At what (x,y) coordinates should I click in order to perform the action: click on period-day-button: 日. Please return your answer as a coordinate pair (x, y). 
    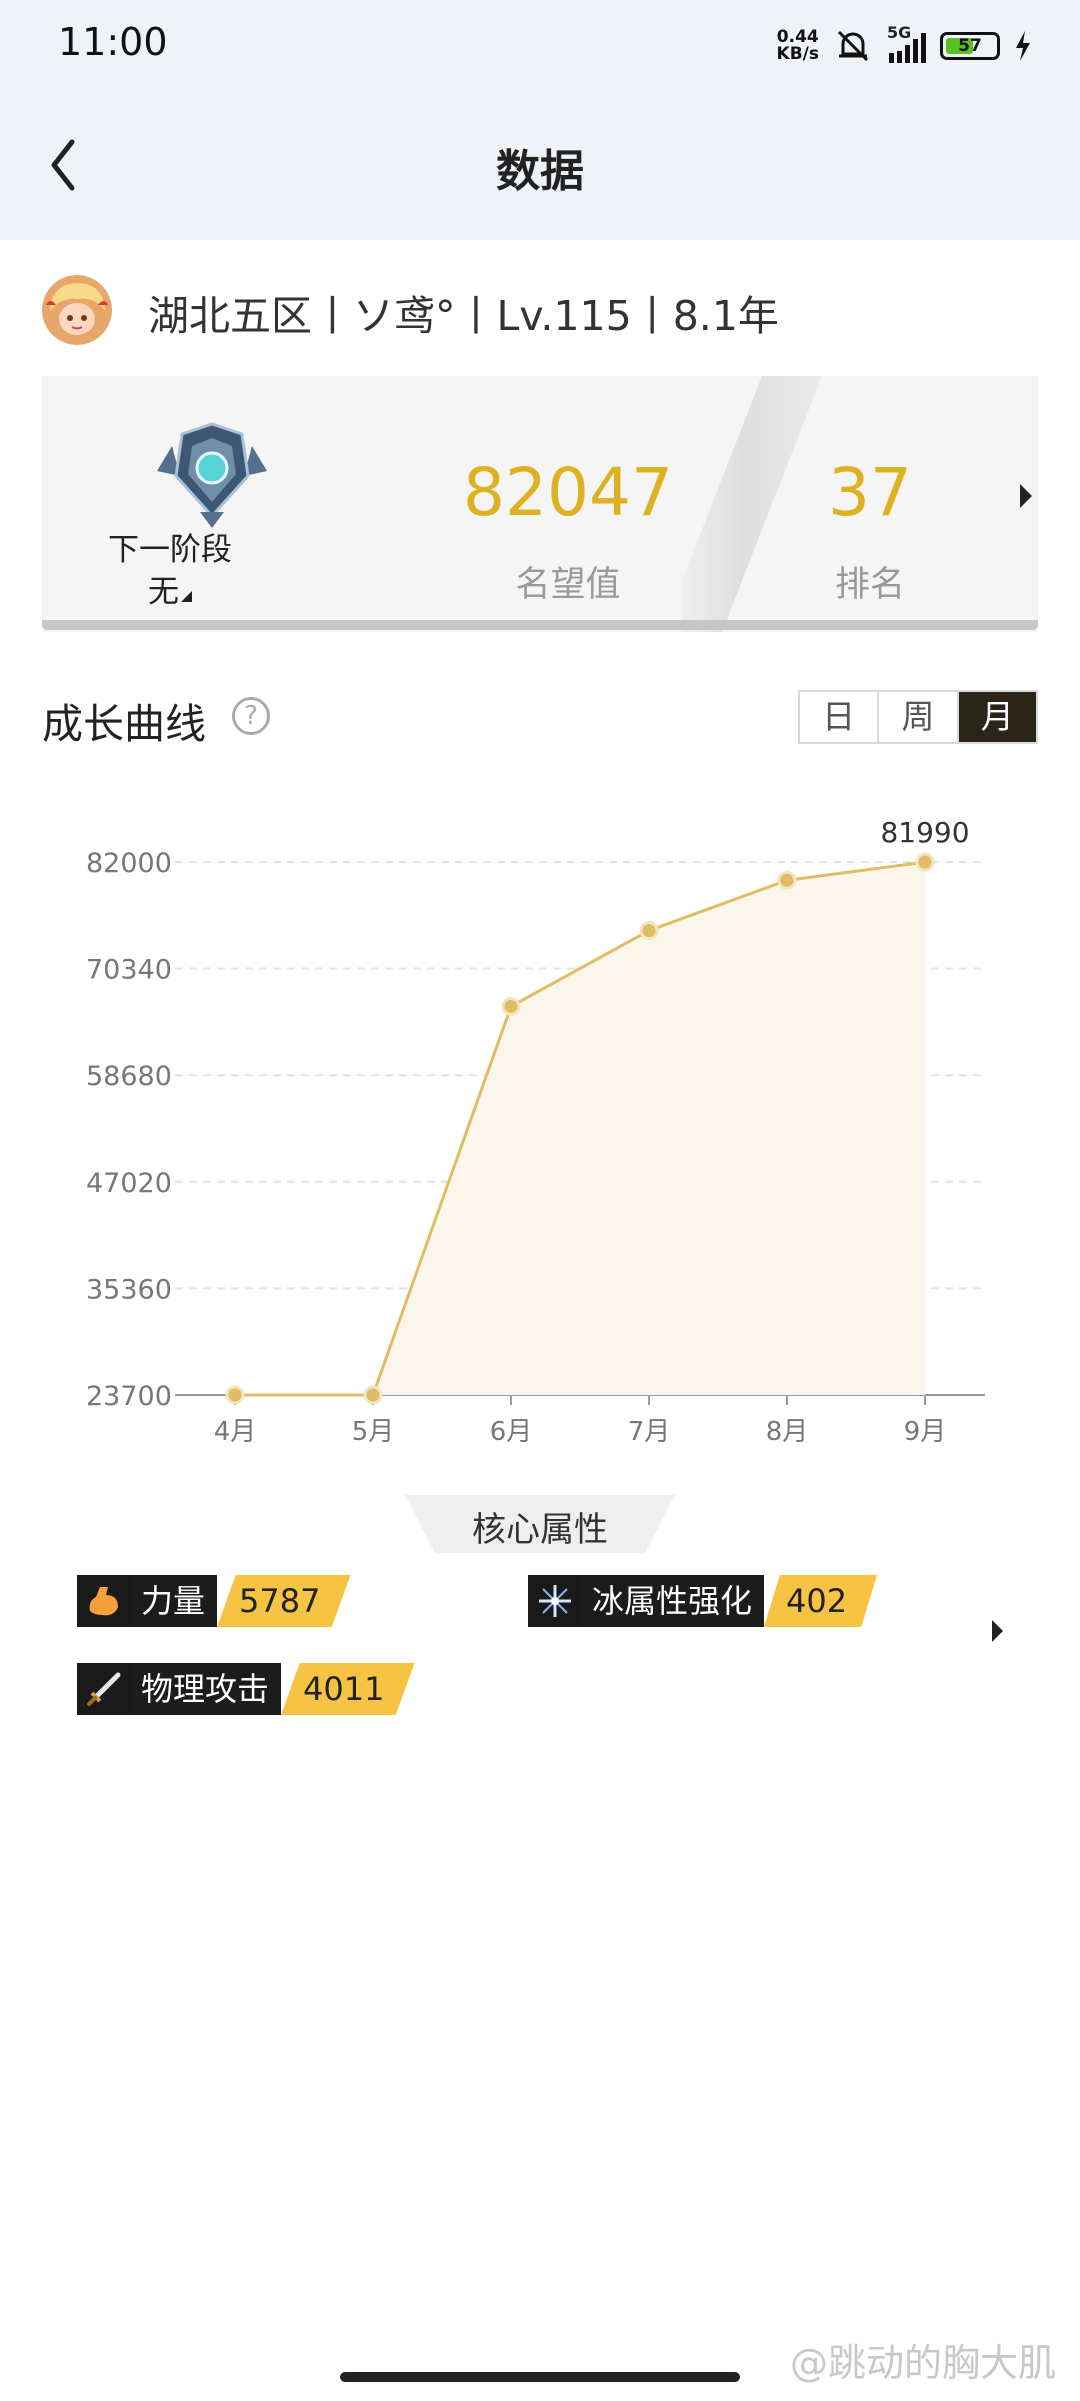
    Looking at the image, I should click on (840, 717).